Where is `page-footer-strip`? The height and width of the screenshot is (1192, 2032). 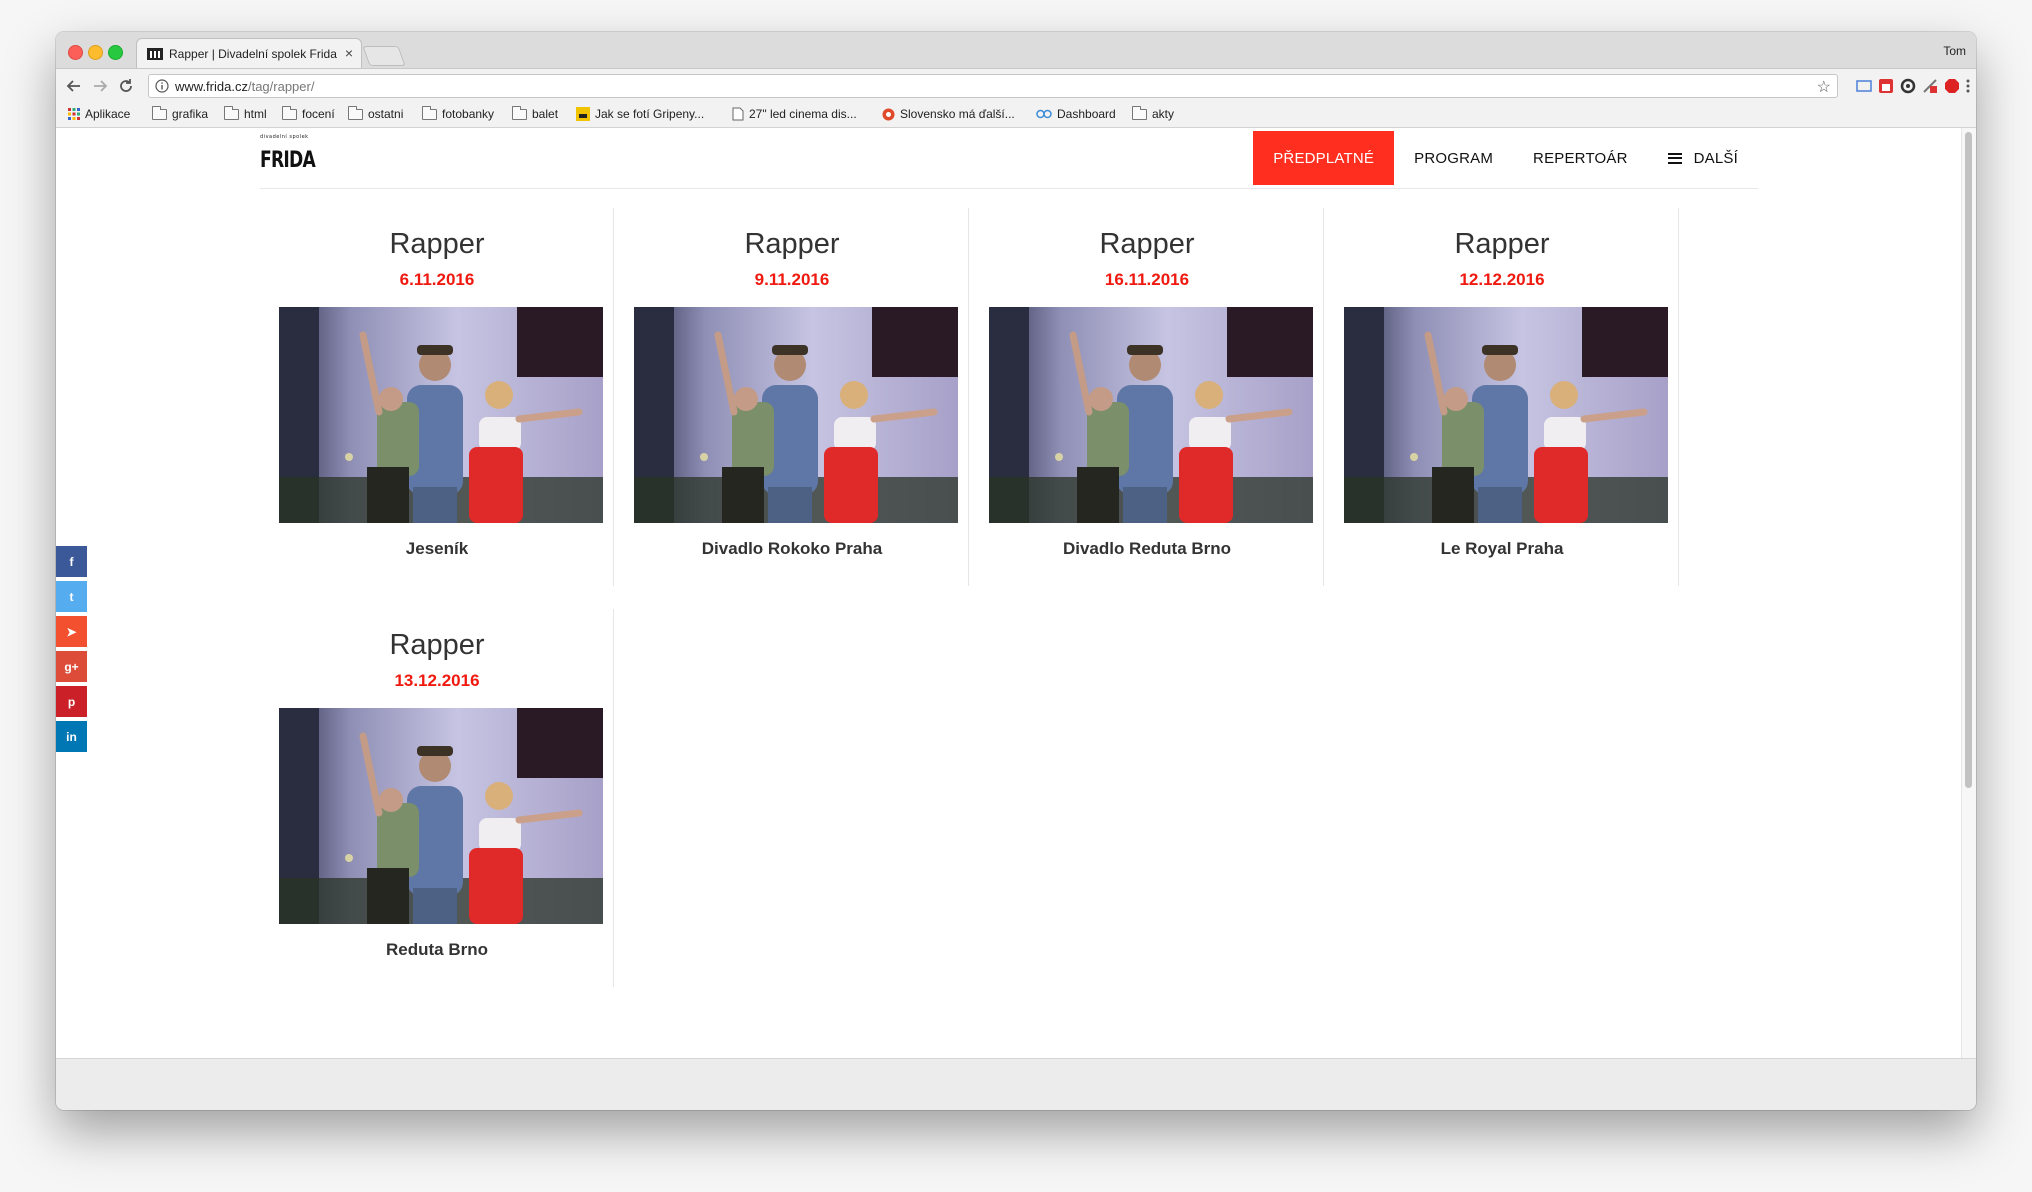
page-footer-strip is located at coordinates (1016, 1084).